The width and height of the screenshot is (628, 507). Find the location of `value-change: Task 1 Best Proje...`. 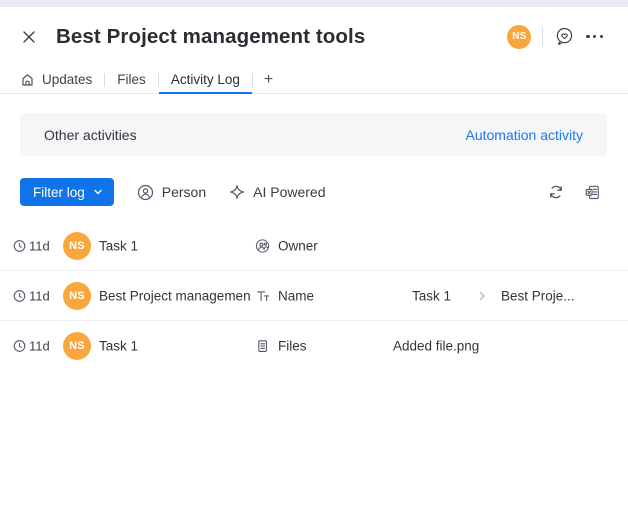

value-change: Task 1 Best Proje... is located at coordinates (493, 295).